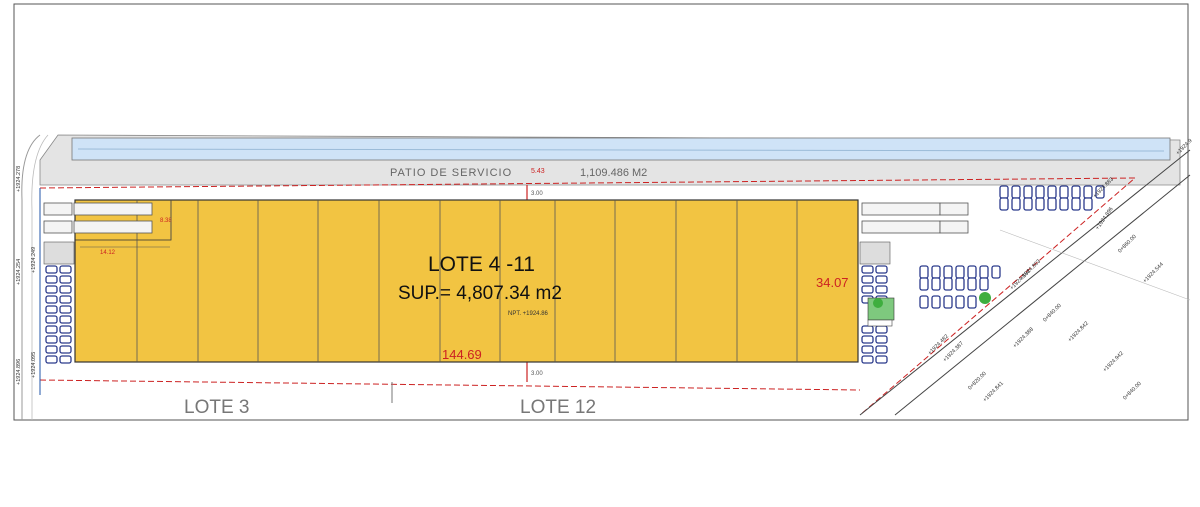  Describe the element at coordinates (19, 179) in the screenshot. I see `elev-left-1: +1924.278` at that location.